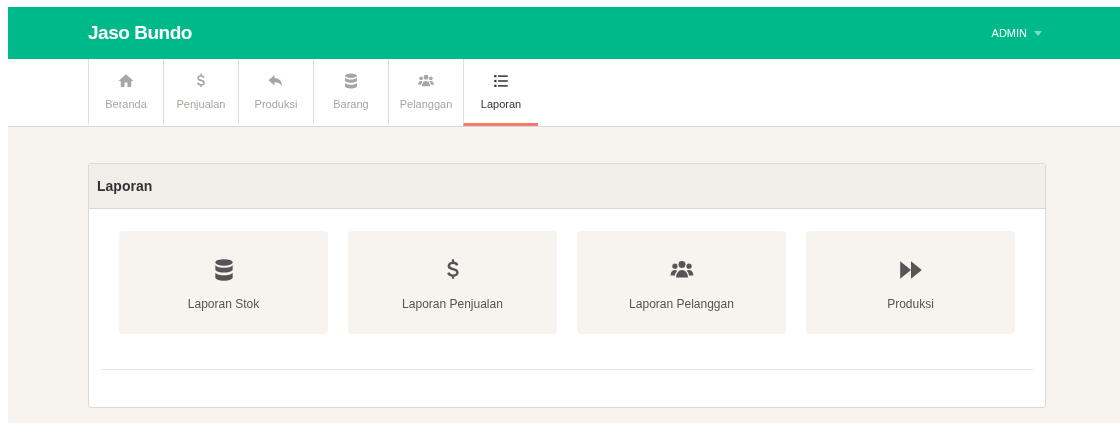 The width and height of the screenshot is (1120, 423). I want to click on nav-tab: Penjualan, so click(200, 92).